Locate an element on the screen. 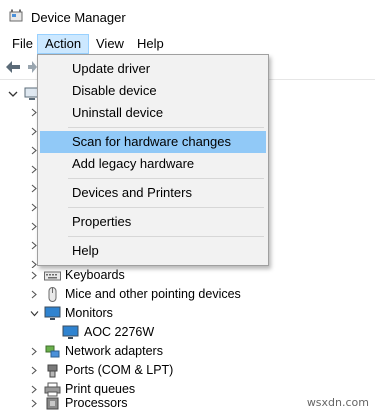 This screenshot has height=413, width=375. tree-node-label: Keyboards is located at coordinates (95, 275).